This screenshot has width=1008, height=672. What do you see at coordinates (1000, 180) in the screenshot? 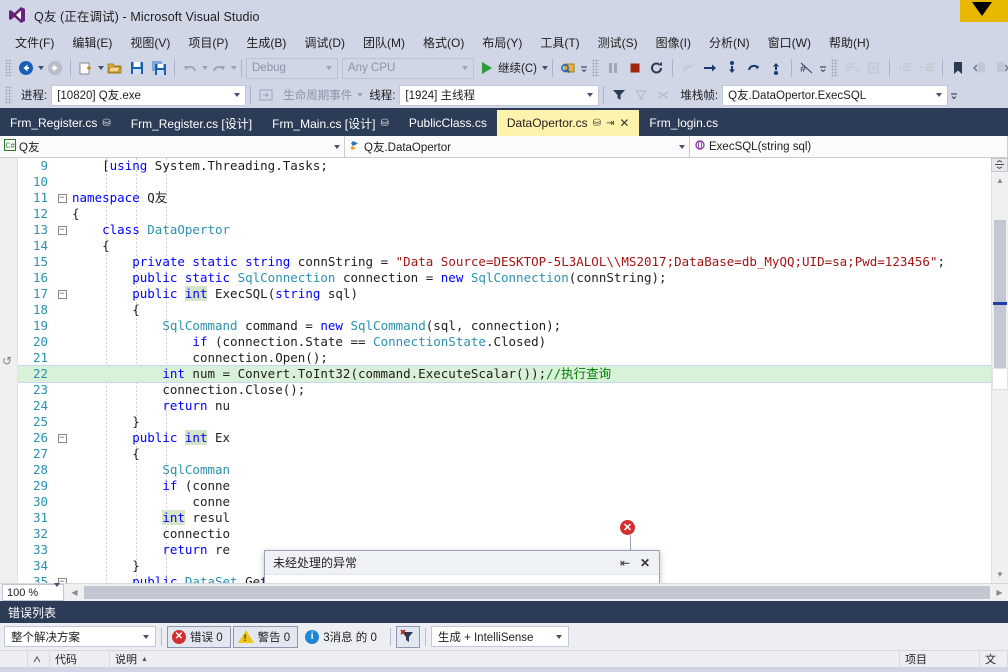
I see `scroll-up-arrow-icon: ▲` at bounding box center [1000, 180].